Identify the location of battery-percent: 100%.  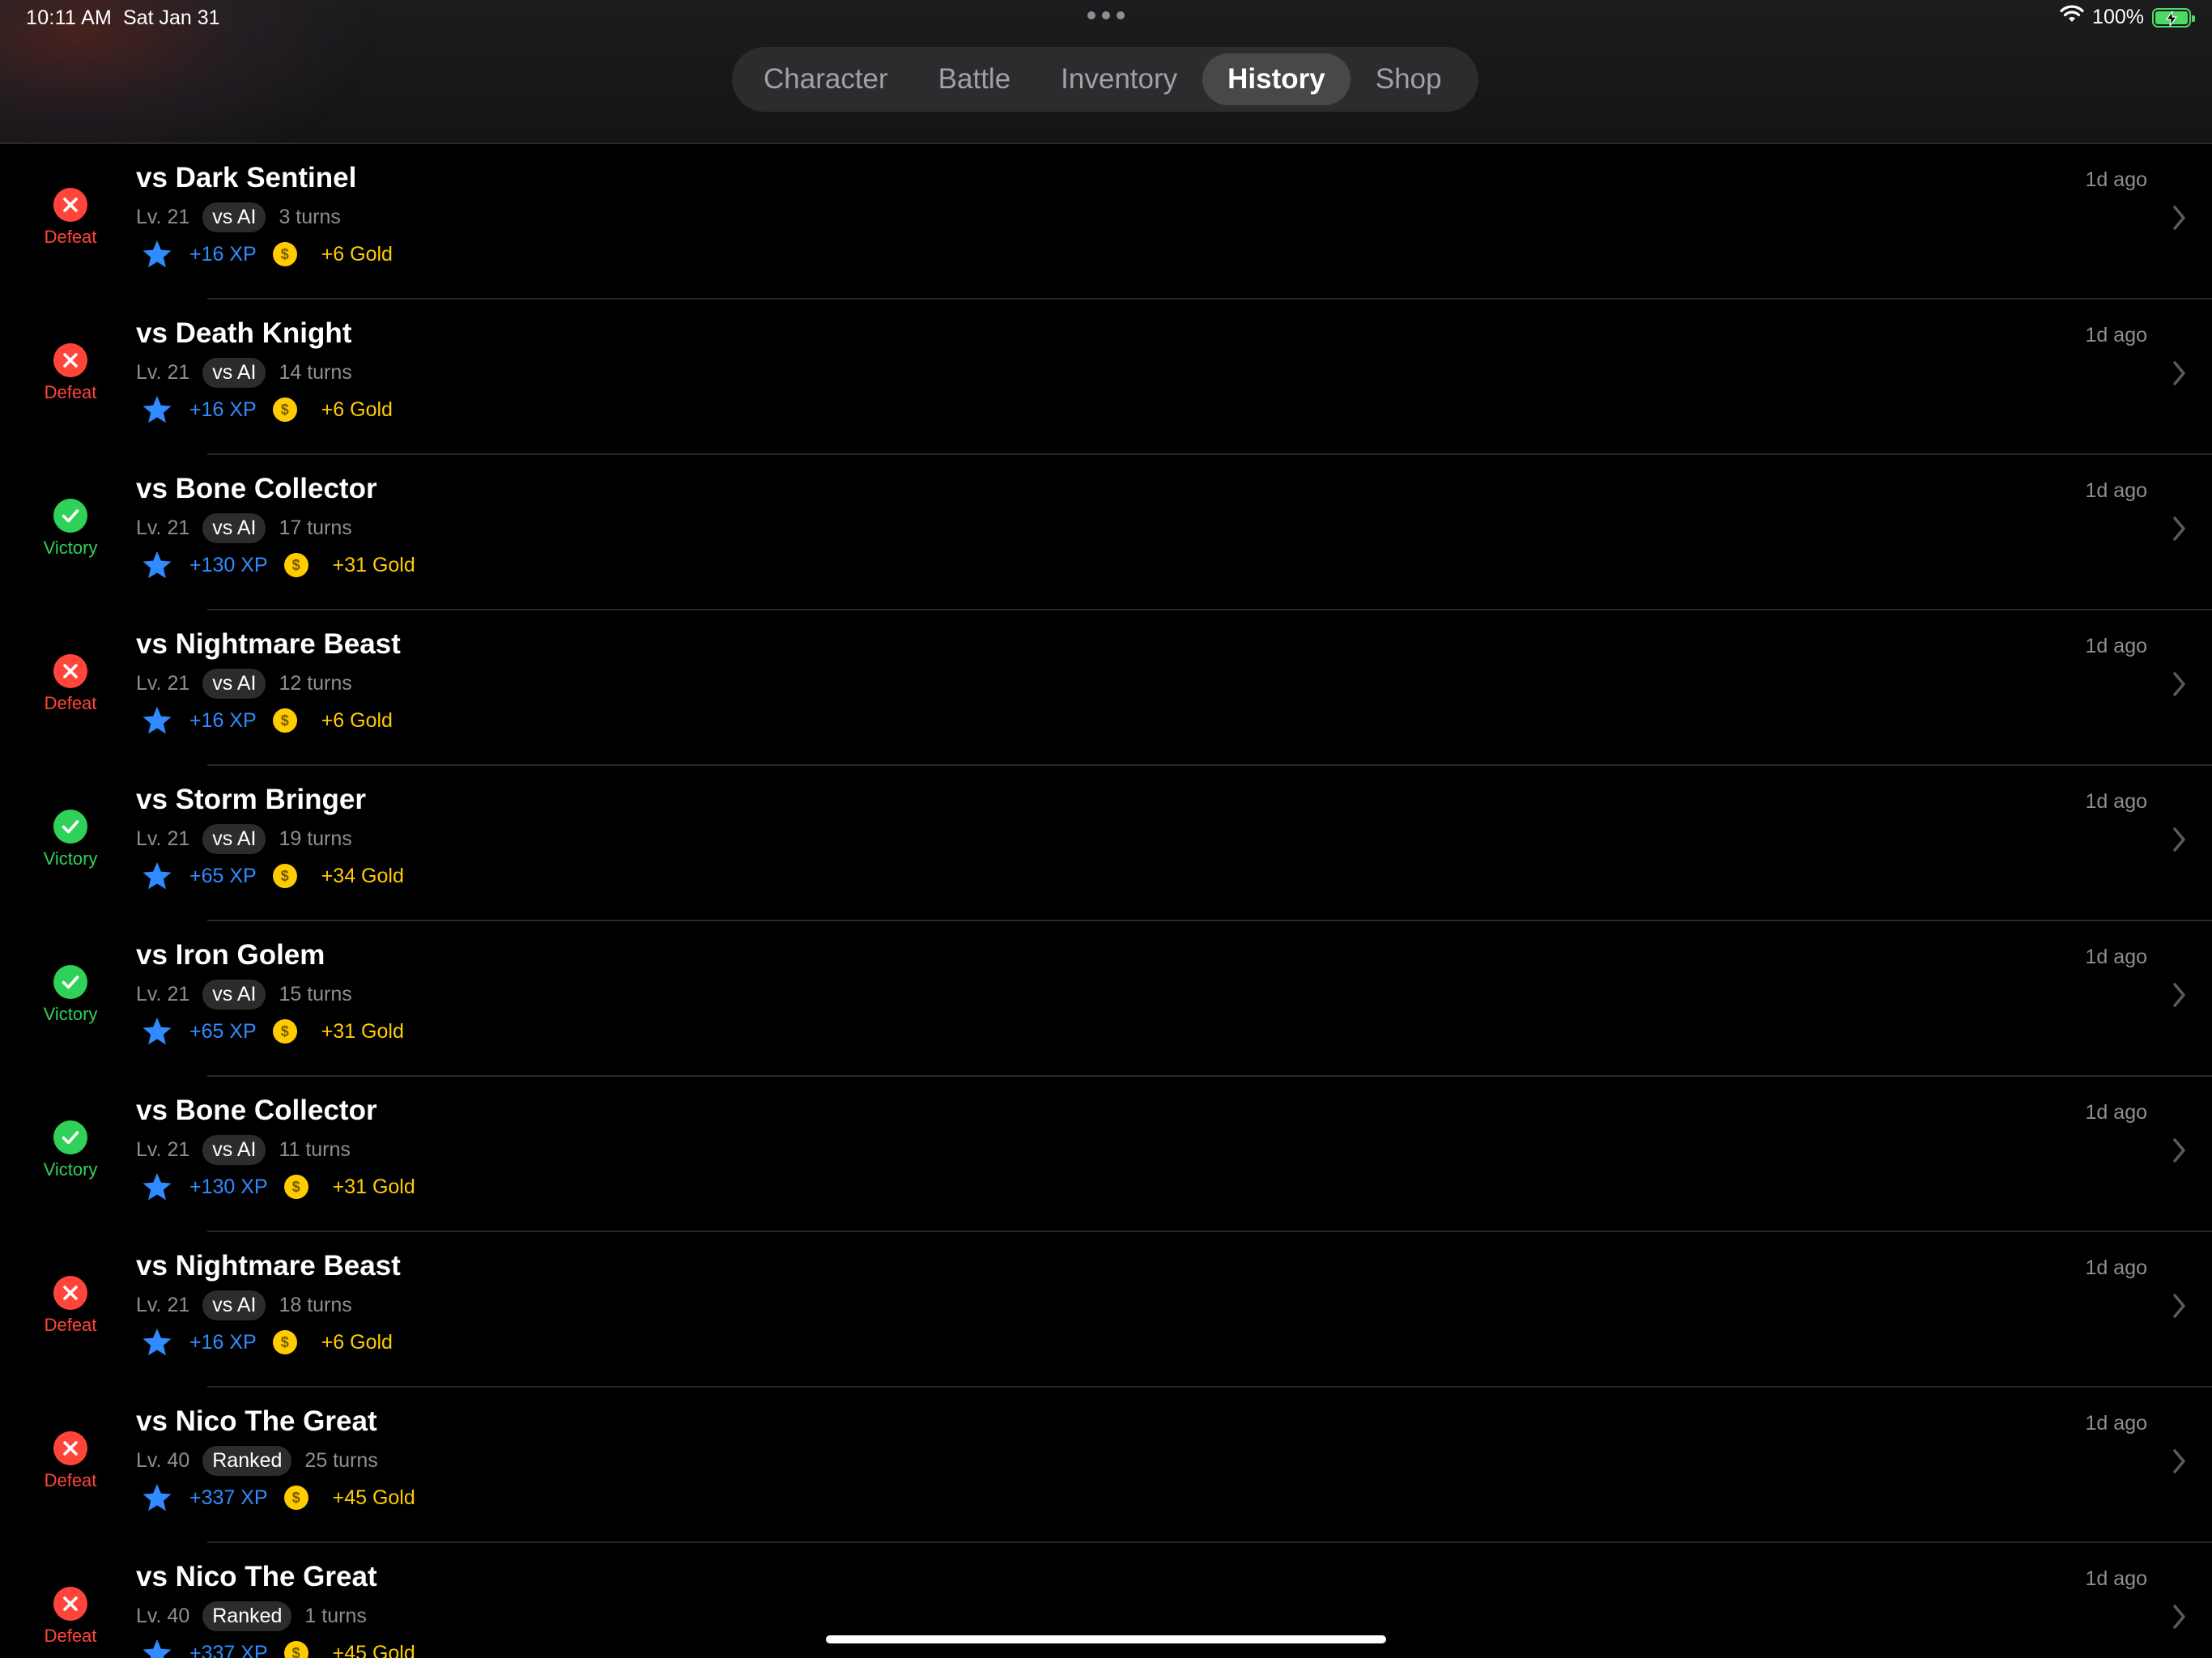
(2118, 17).